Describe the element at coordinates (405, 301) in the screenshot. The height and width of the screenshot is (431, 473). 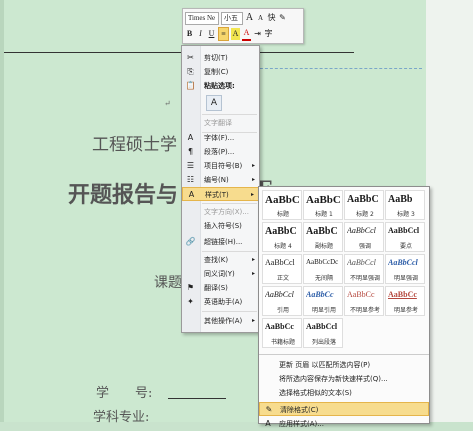
I see `style-cell: AaBbCc 明显参考` at that location.